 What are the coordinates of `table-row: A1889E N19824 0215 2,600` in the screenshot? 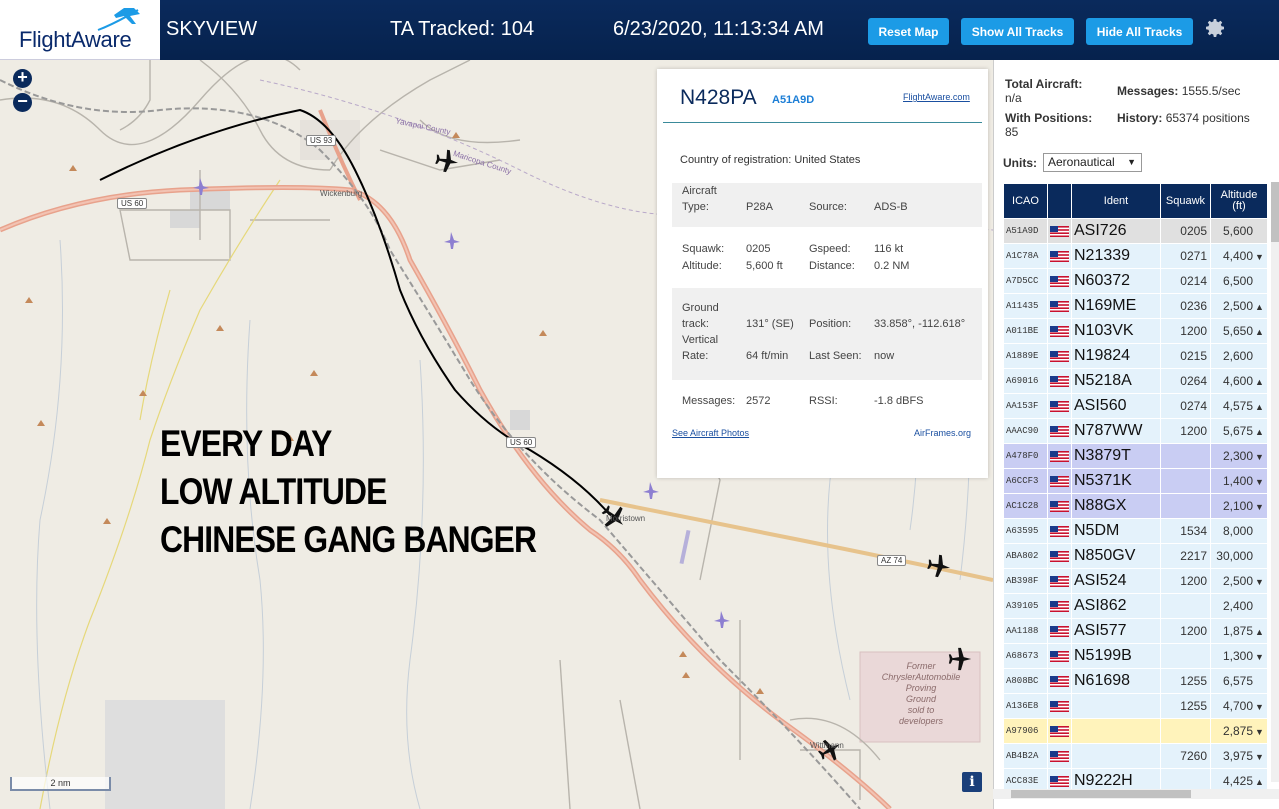 It's located at (1135, 356).